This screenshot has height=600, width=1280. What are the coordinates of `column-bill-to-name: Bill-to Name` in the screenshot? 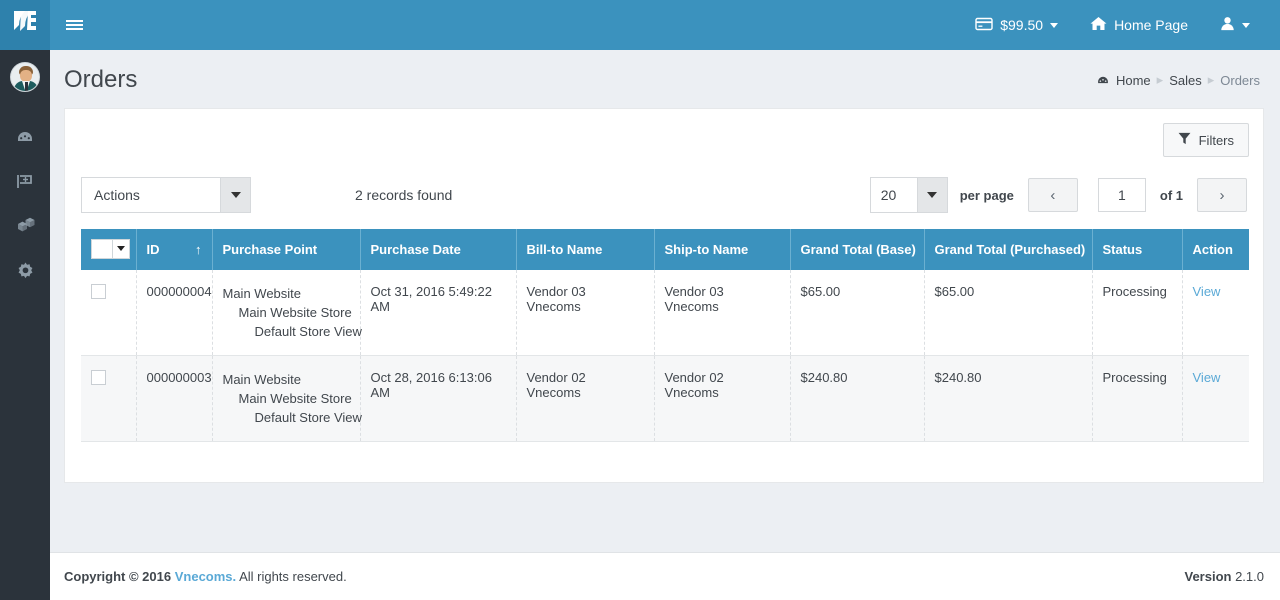 It's located at (585, 249).